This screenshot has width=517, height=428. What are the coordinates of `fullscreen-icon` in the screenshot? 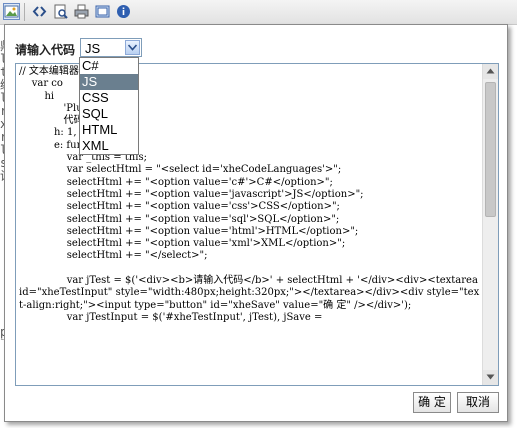 It's located at (102, 11).